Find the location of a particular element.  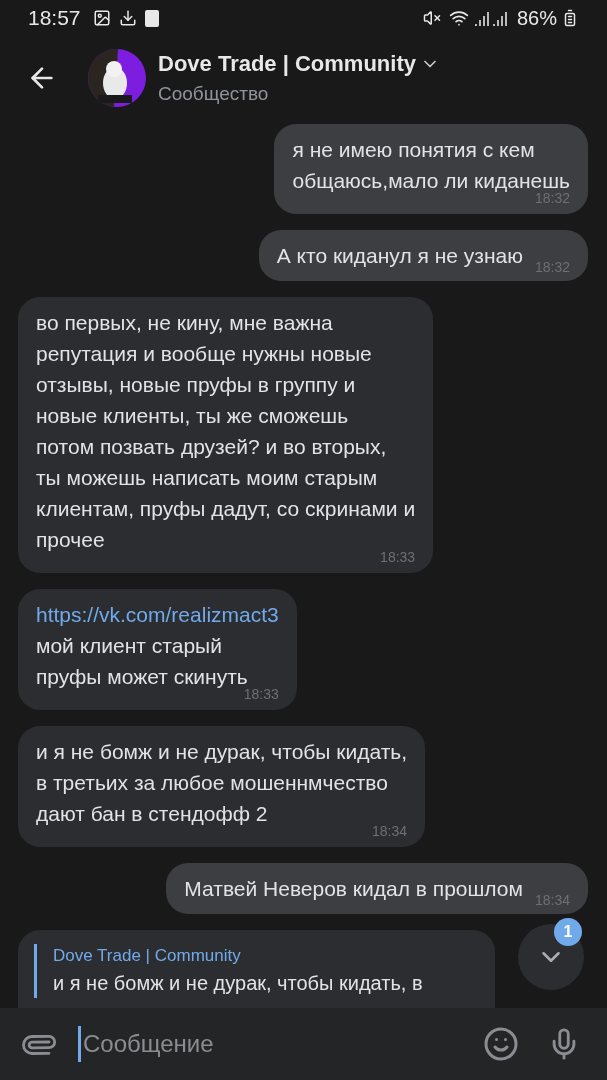

message-text: и я не бомж и не дурак, чтобы кидать, is located at coordinates (222, 752).